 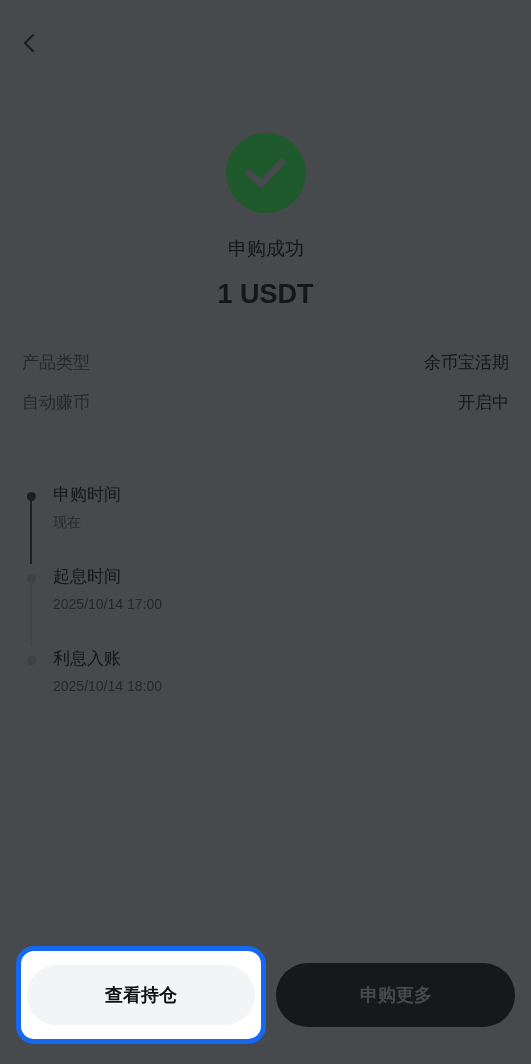 What do you see at coordinates (29, 43) in the screenshot?
I see `back-icon` at bounding box center [29, 43].